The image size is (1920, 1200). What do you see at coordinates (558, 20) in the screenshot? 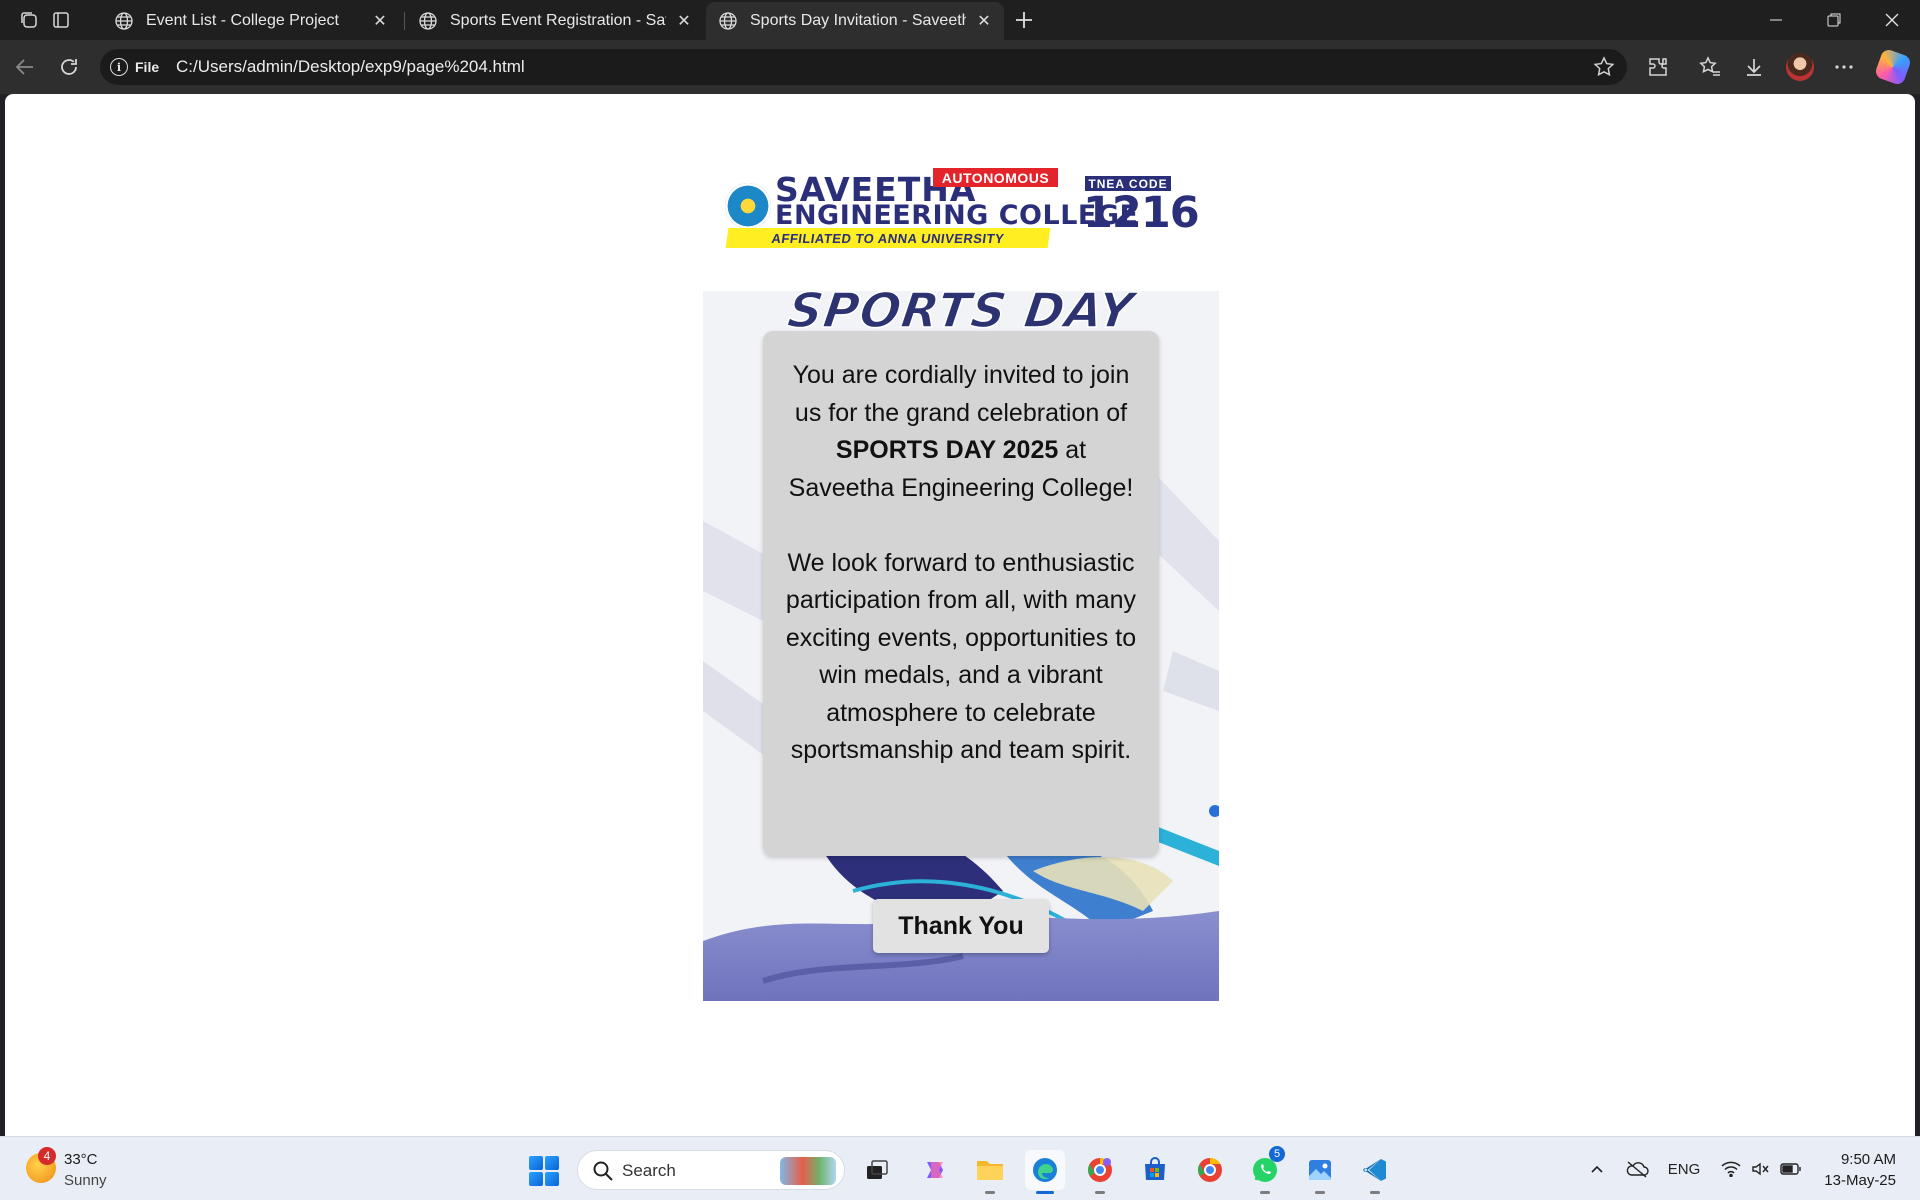
I see `tab-title: Sports Event Registration - Saveetha` at bounding box center [558, 20].